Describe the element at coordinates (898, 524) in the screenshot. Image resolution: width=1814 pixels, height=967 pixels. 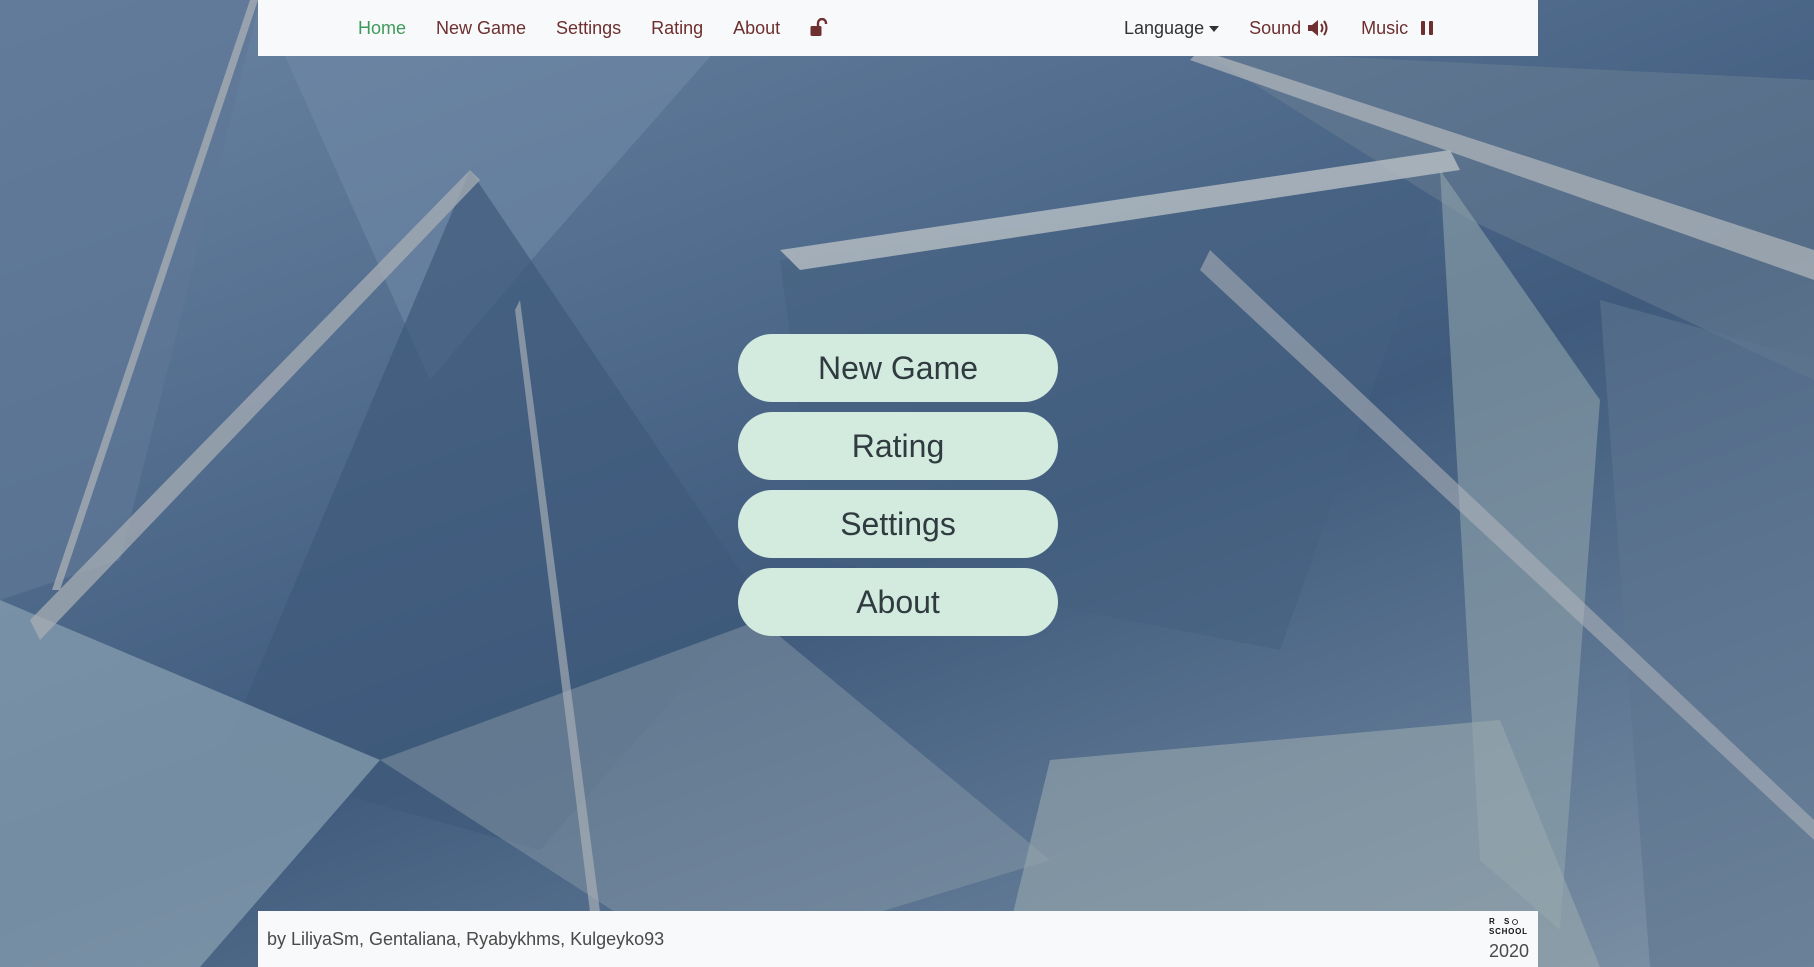
I see `settings-button: Settings` at that location.